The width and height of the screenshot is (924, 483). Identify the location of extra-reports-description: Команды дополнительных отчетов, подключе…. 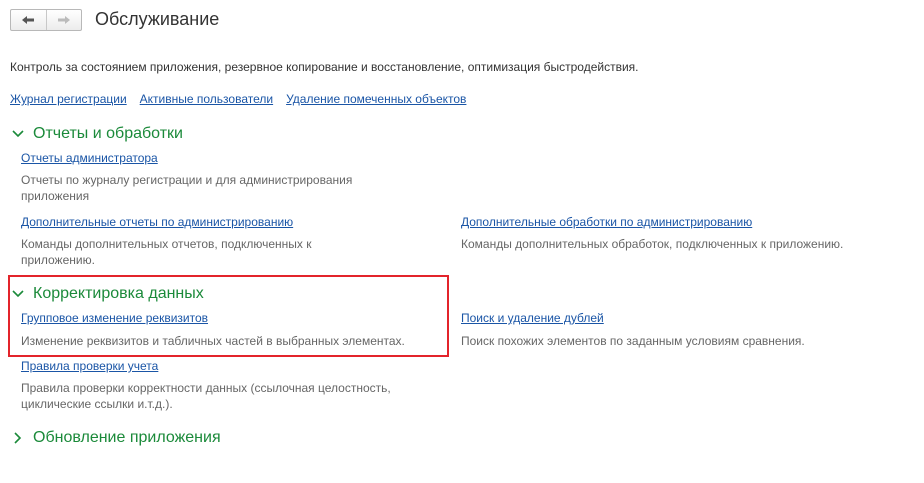
(166, 252).